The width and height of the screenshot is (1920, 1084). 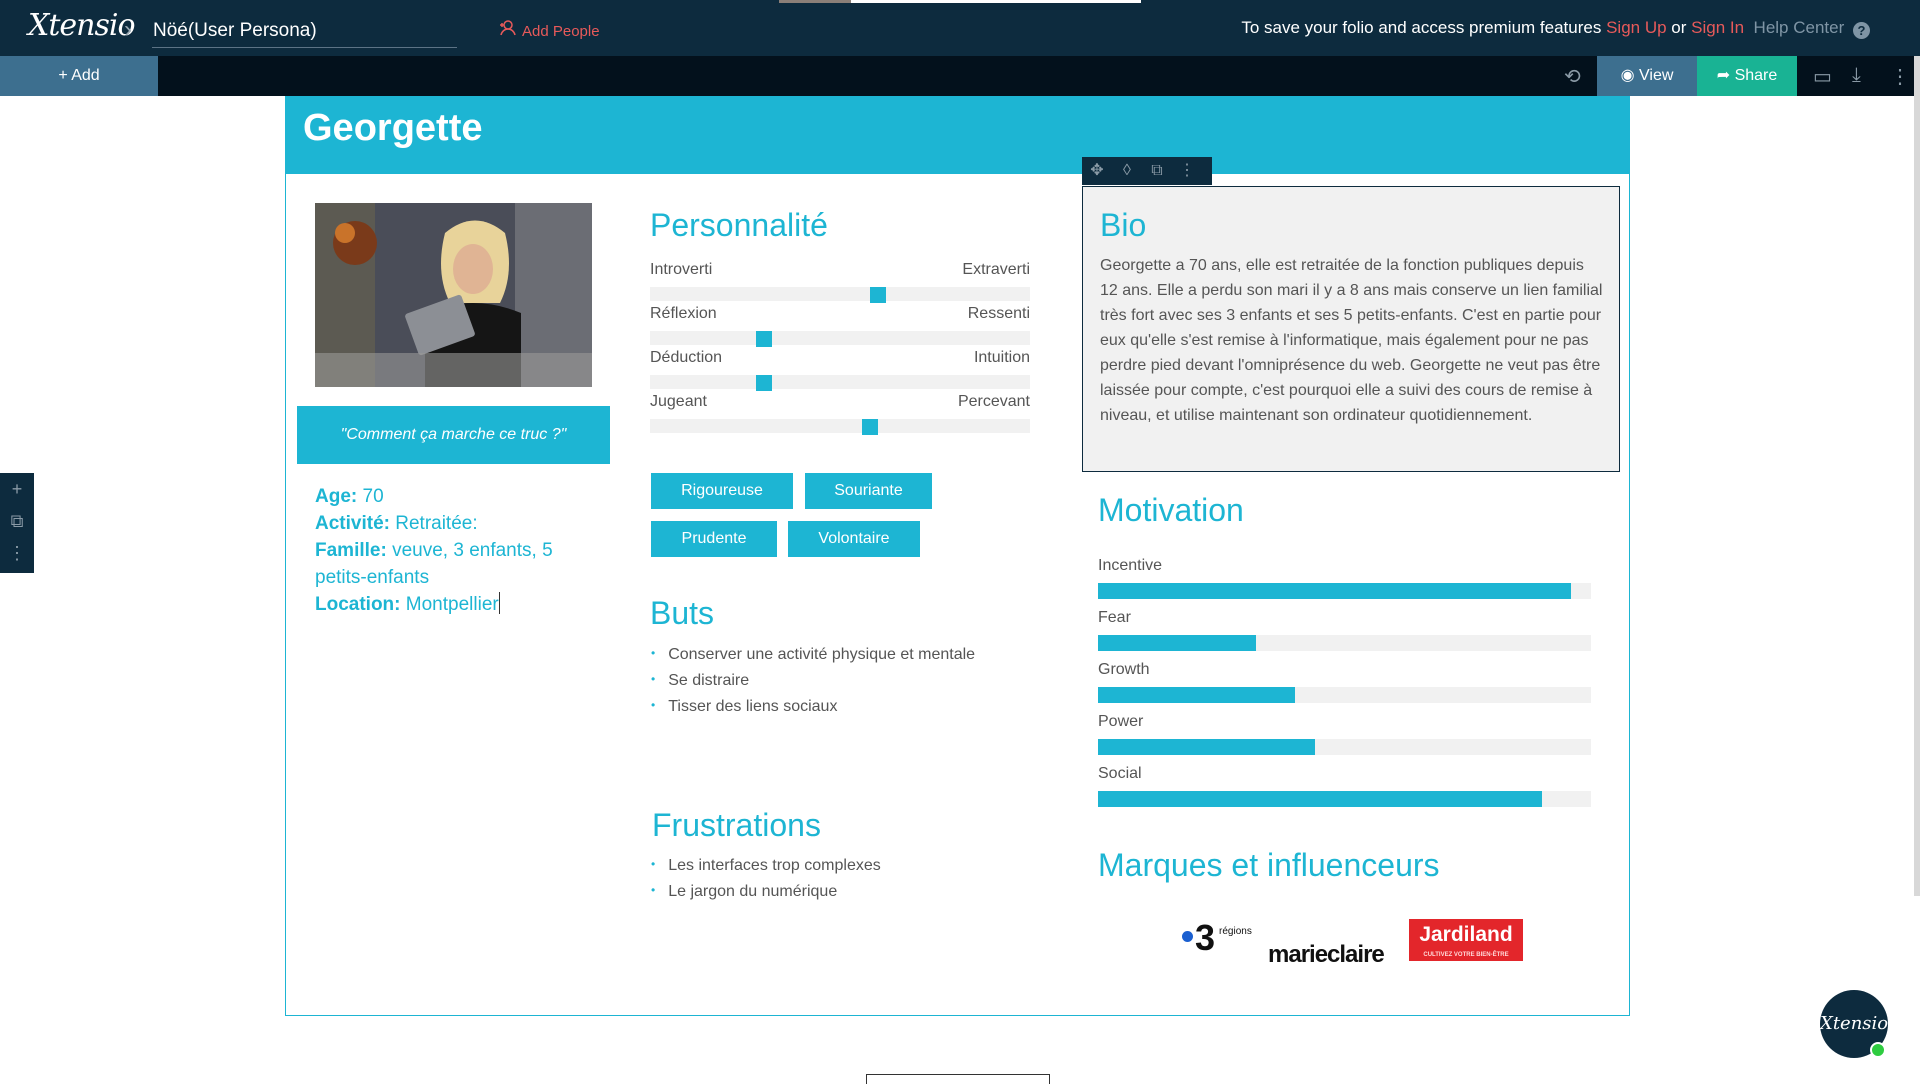 What do you see at coordinates (1856, 75) in the screenshot?
I see `download-icon: ⤓` at bounding box center [1856, 75].